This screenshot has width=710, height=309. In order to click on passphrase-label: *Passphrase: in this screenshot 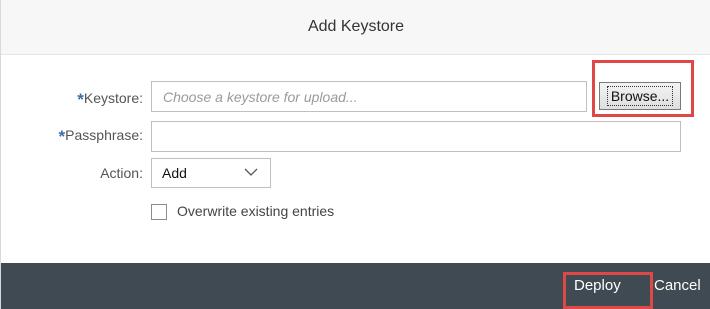, I will do `click(100, 135)`.